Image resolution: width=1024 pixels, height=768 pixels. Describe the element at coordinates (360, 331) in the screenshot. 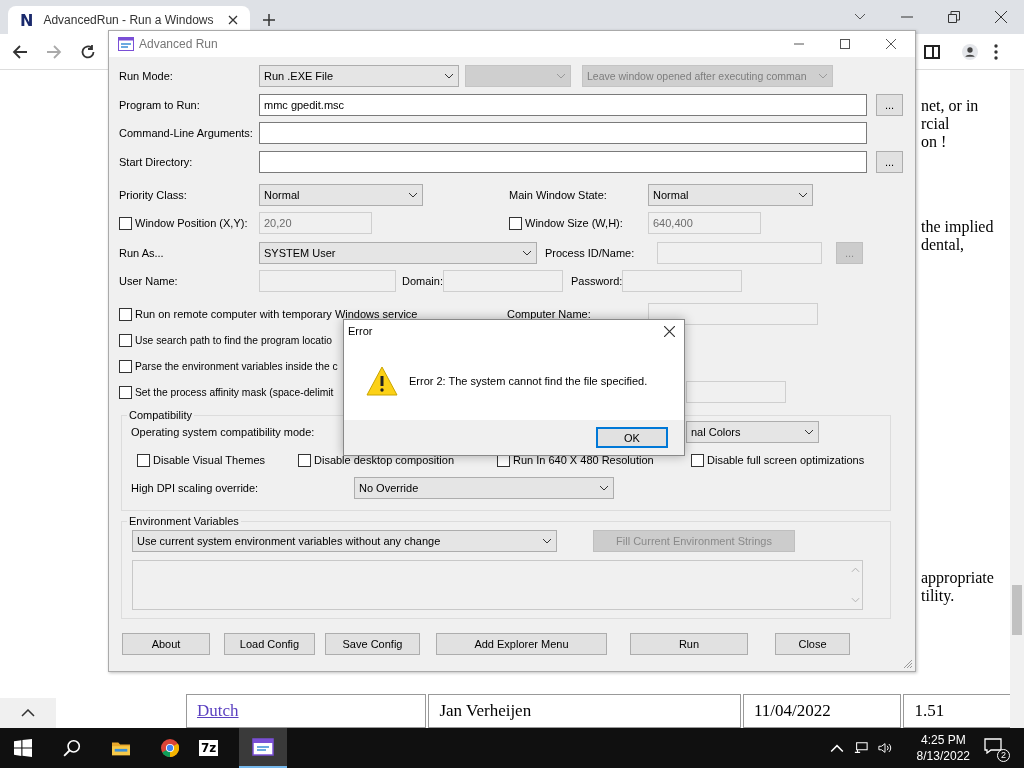

I see `dialog-title: Error` at that location.